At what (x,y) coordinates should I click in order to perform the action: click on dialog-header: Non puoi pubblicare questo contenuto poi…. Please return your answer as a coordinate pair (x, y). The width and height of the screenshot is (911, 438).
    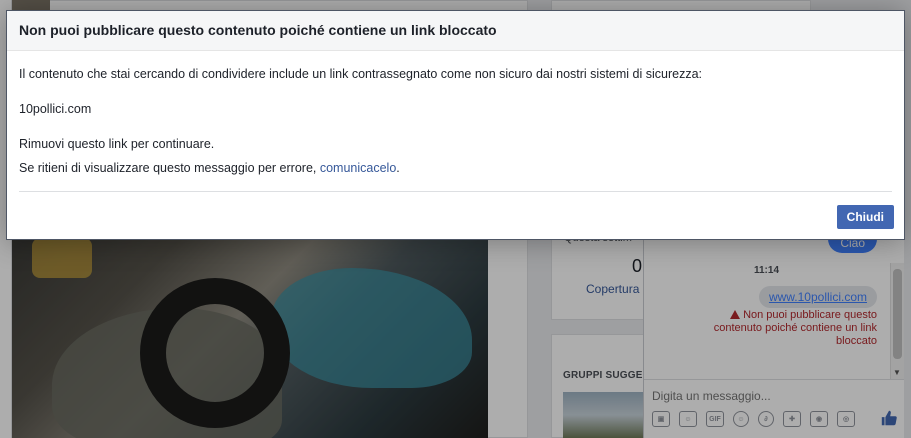
    Looking at the image, I should click on (455, 31).